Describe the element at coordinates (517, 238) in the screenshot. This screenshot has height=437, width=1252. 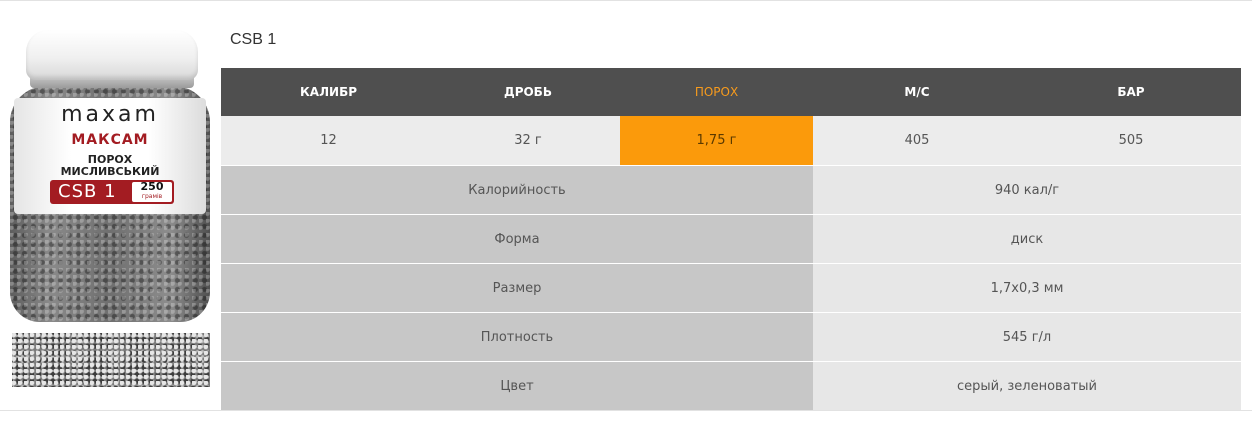
I see `property-name: Форма` at that location.